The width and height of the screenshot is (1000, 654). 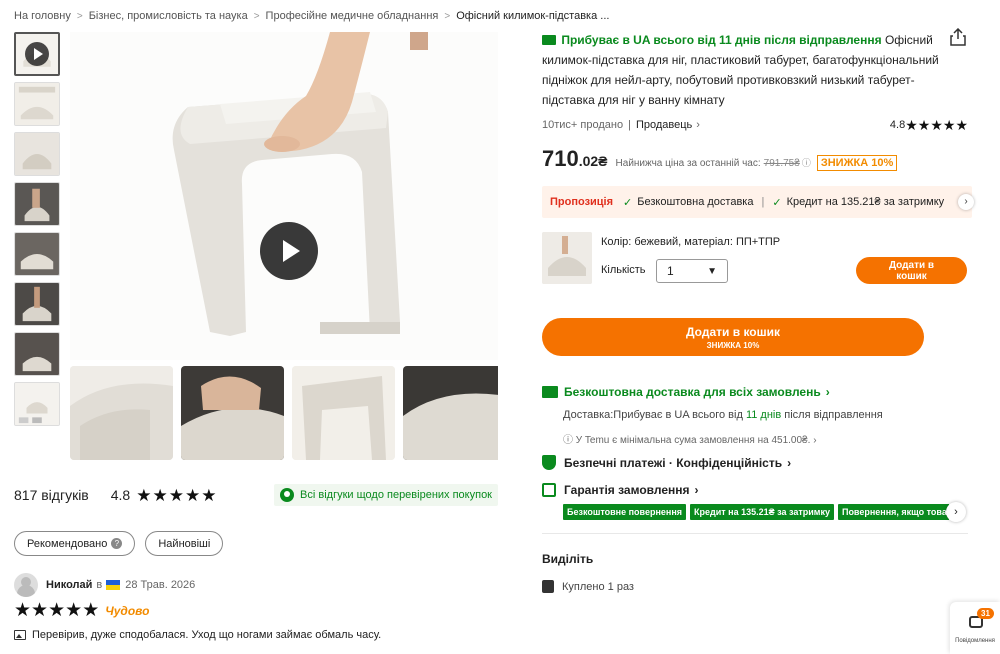 What do you see at coordinates (582, 202) in the screenshot?
I see `promo-tag: Пропозиція` at bounding box center [582, 202].